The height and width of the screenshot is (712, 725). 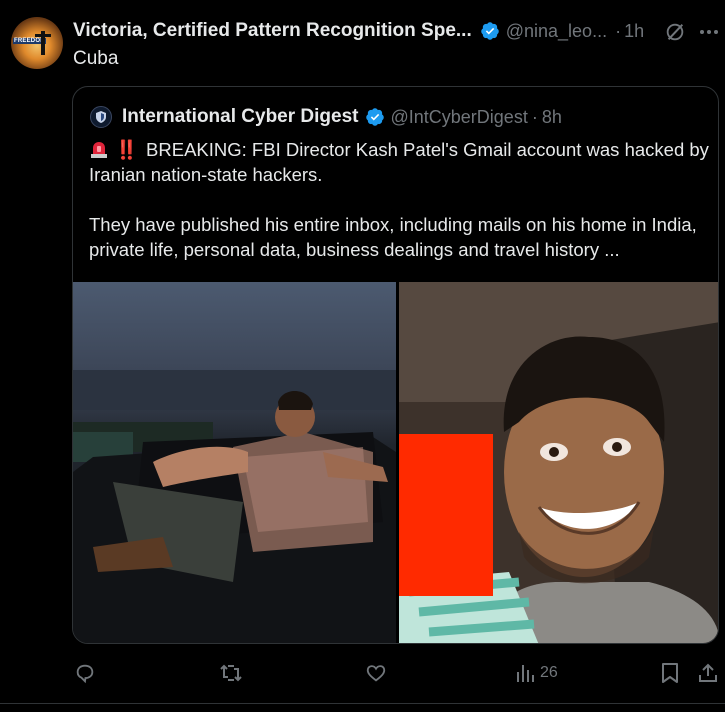 What do you see at coordinates (362, 674) in the screenshot?
I see `action-bar: 26` at bounding box center [362, 674].